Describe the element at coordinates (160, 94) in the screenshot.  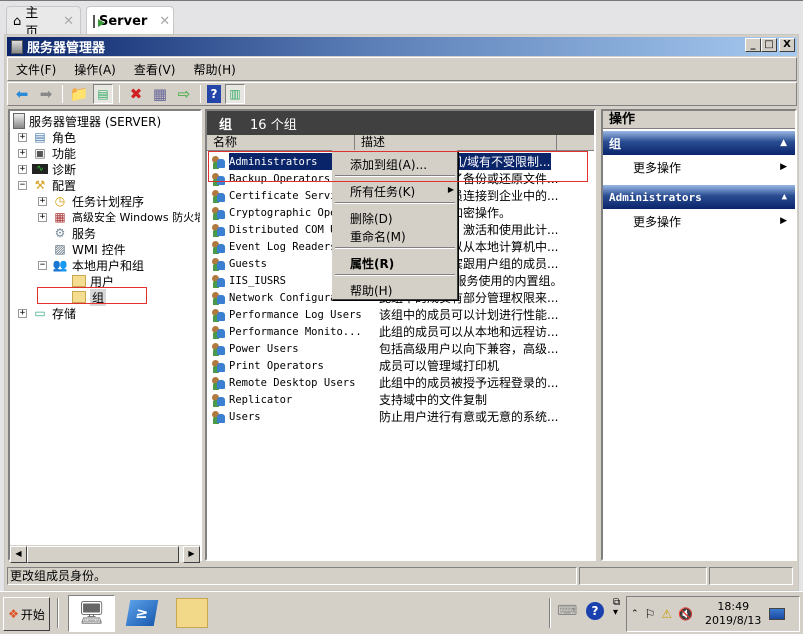
I see `properties-icon: ▦` at that location.